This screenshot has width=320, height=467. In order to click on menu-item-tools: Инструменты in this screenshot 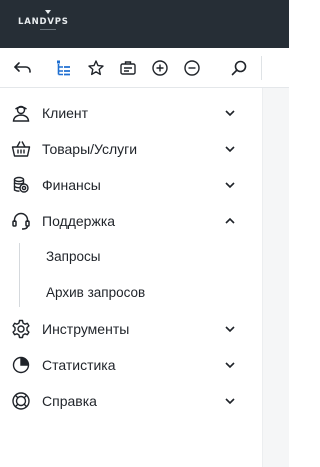, I will do `click(131, 329)`.